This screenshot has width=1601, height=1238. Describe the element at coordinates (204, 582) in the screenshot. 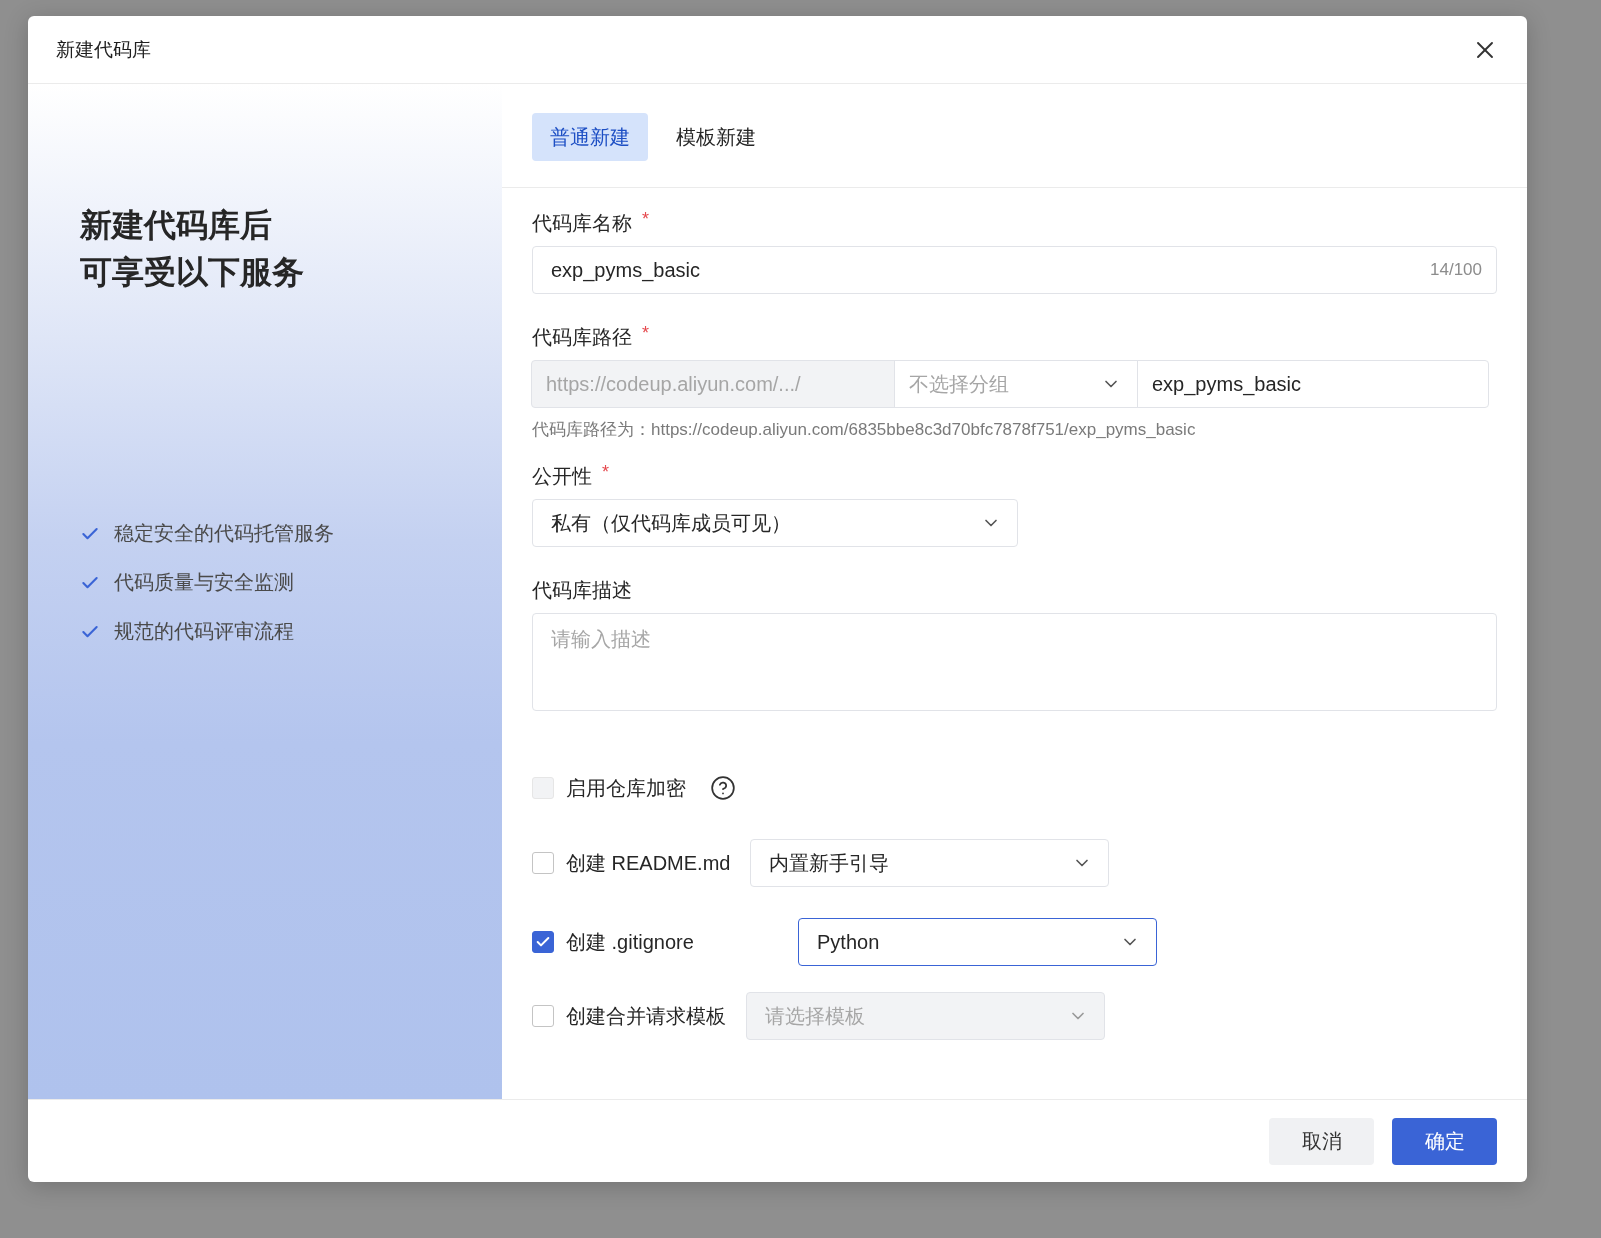

I see `feature-text: 代码质量与安全监测` at that location.